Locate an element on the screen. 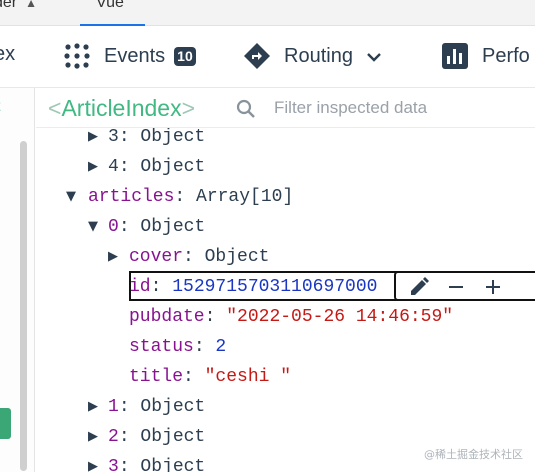 The image size is (535, 472). minus-icon is located at coordinates (456, 287).